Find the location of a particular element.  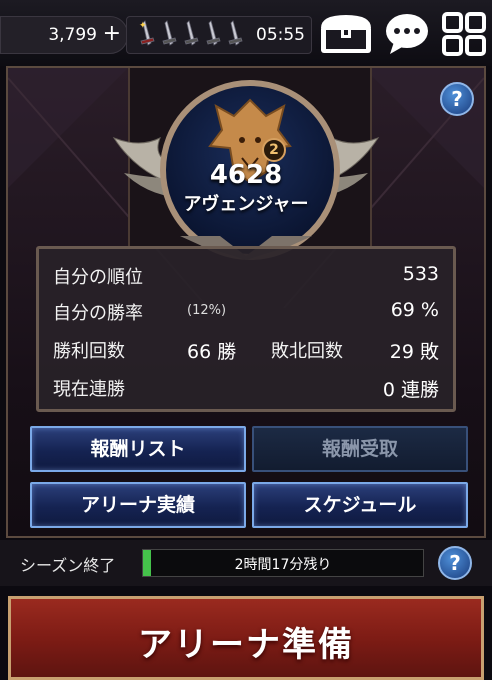

chat-icon is located at coordinates (407, 34).